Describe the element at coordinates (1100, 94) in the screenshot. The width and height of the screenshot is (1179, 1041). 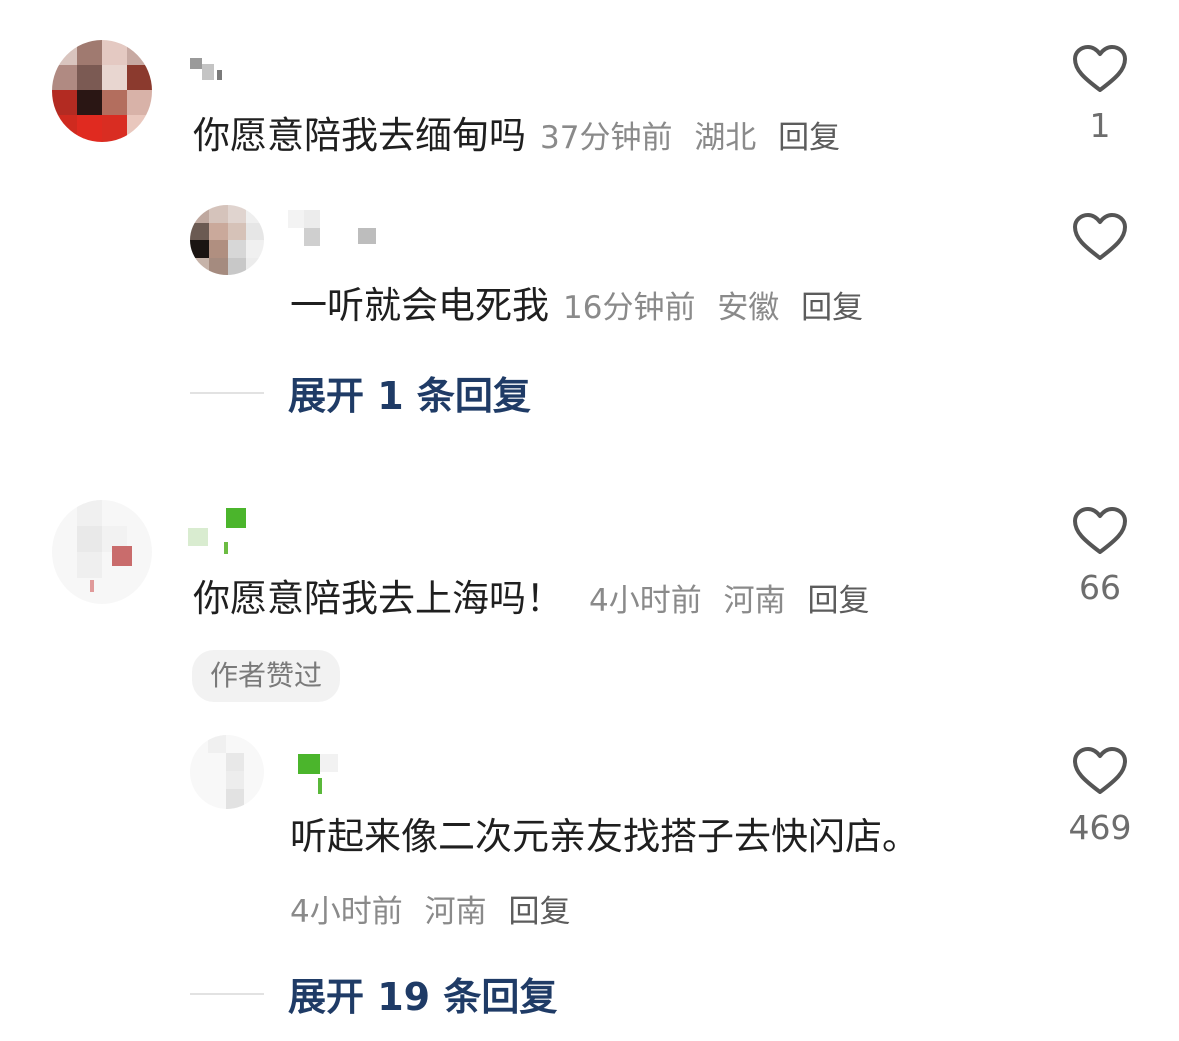
I see `like-button: 1` at that location.